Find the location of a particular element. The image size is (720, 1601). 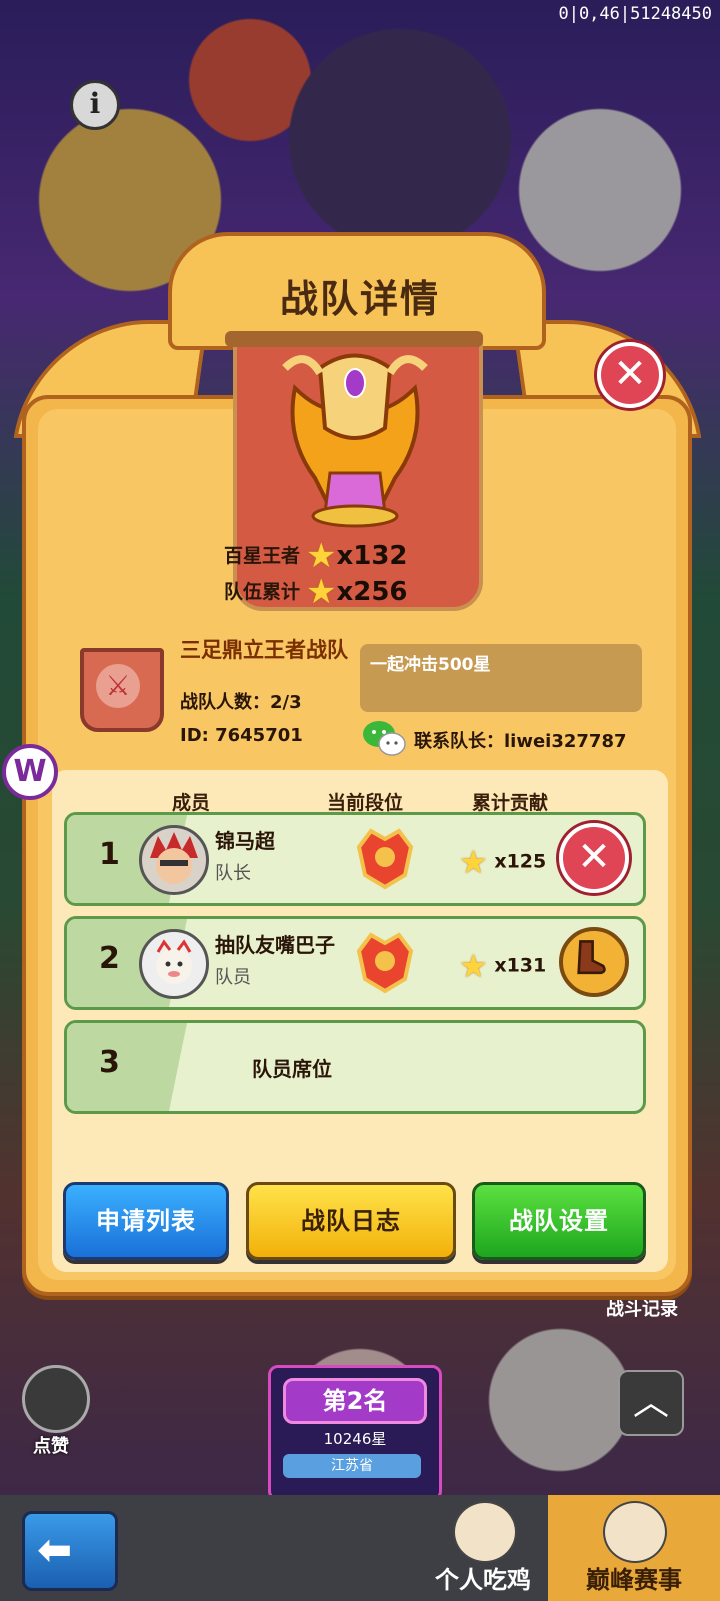

member-name: 抽队友嘴巴子 is located at coordinates (275, 945).